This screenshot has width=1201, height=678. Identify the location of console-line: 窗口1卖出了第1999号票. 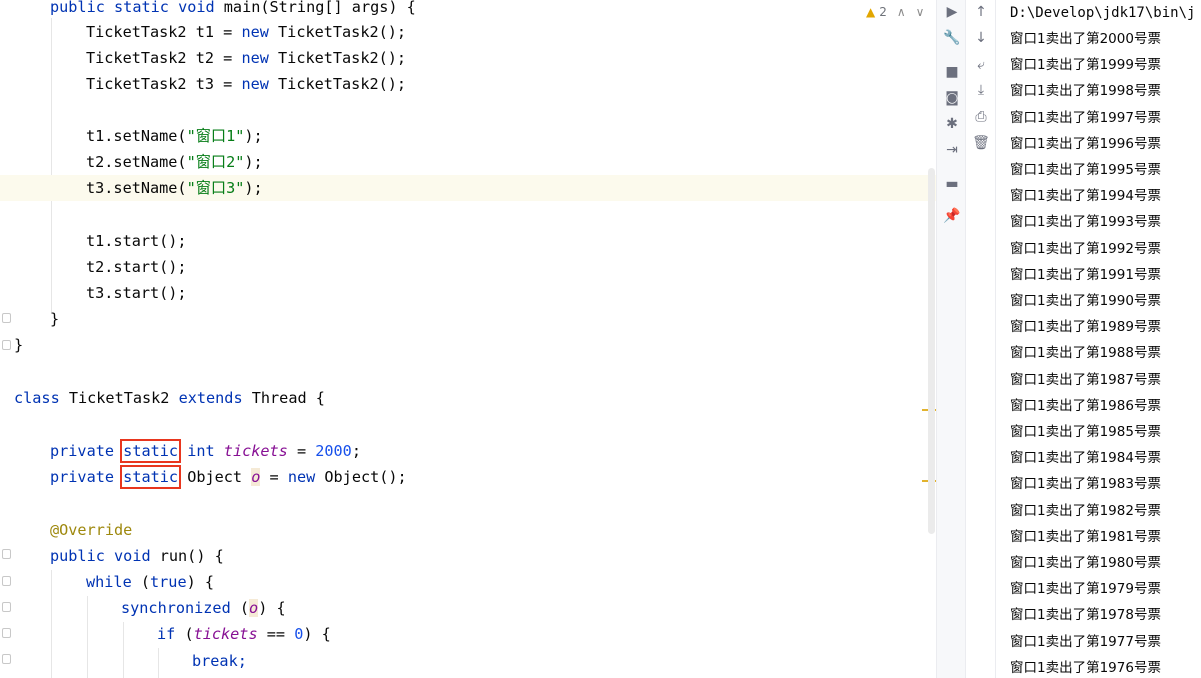
(1085, 65).